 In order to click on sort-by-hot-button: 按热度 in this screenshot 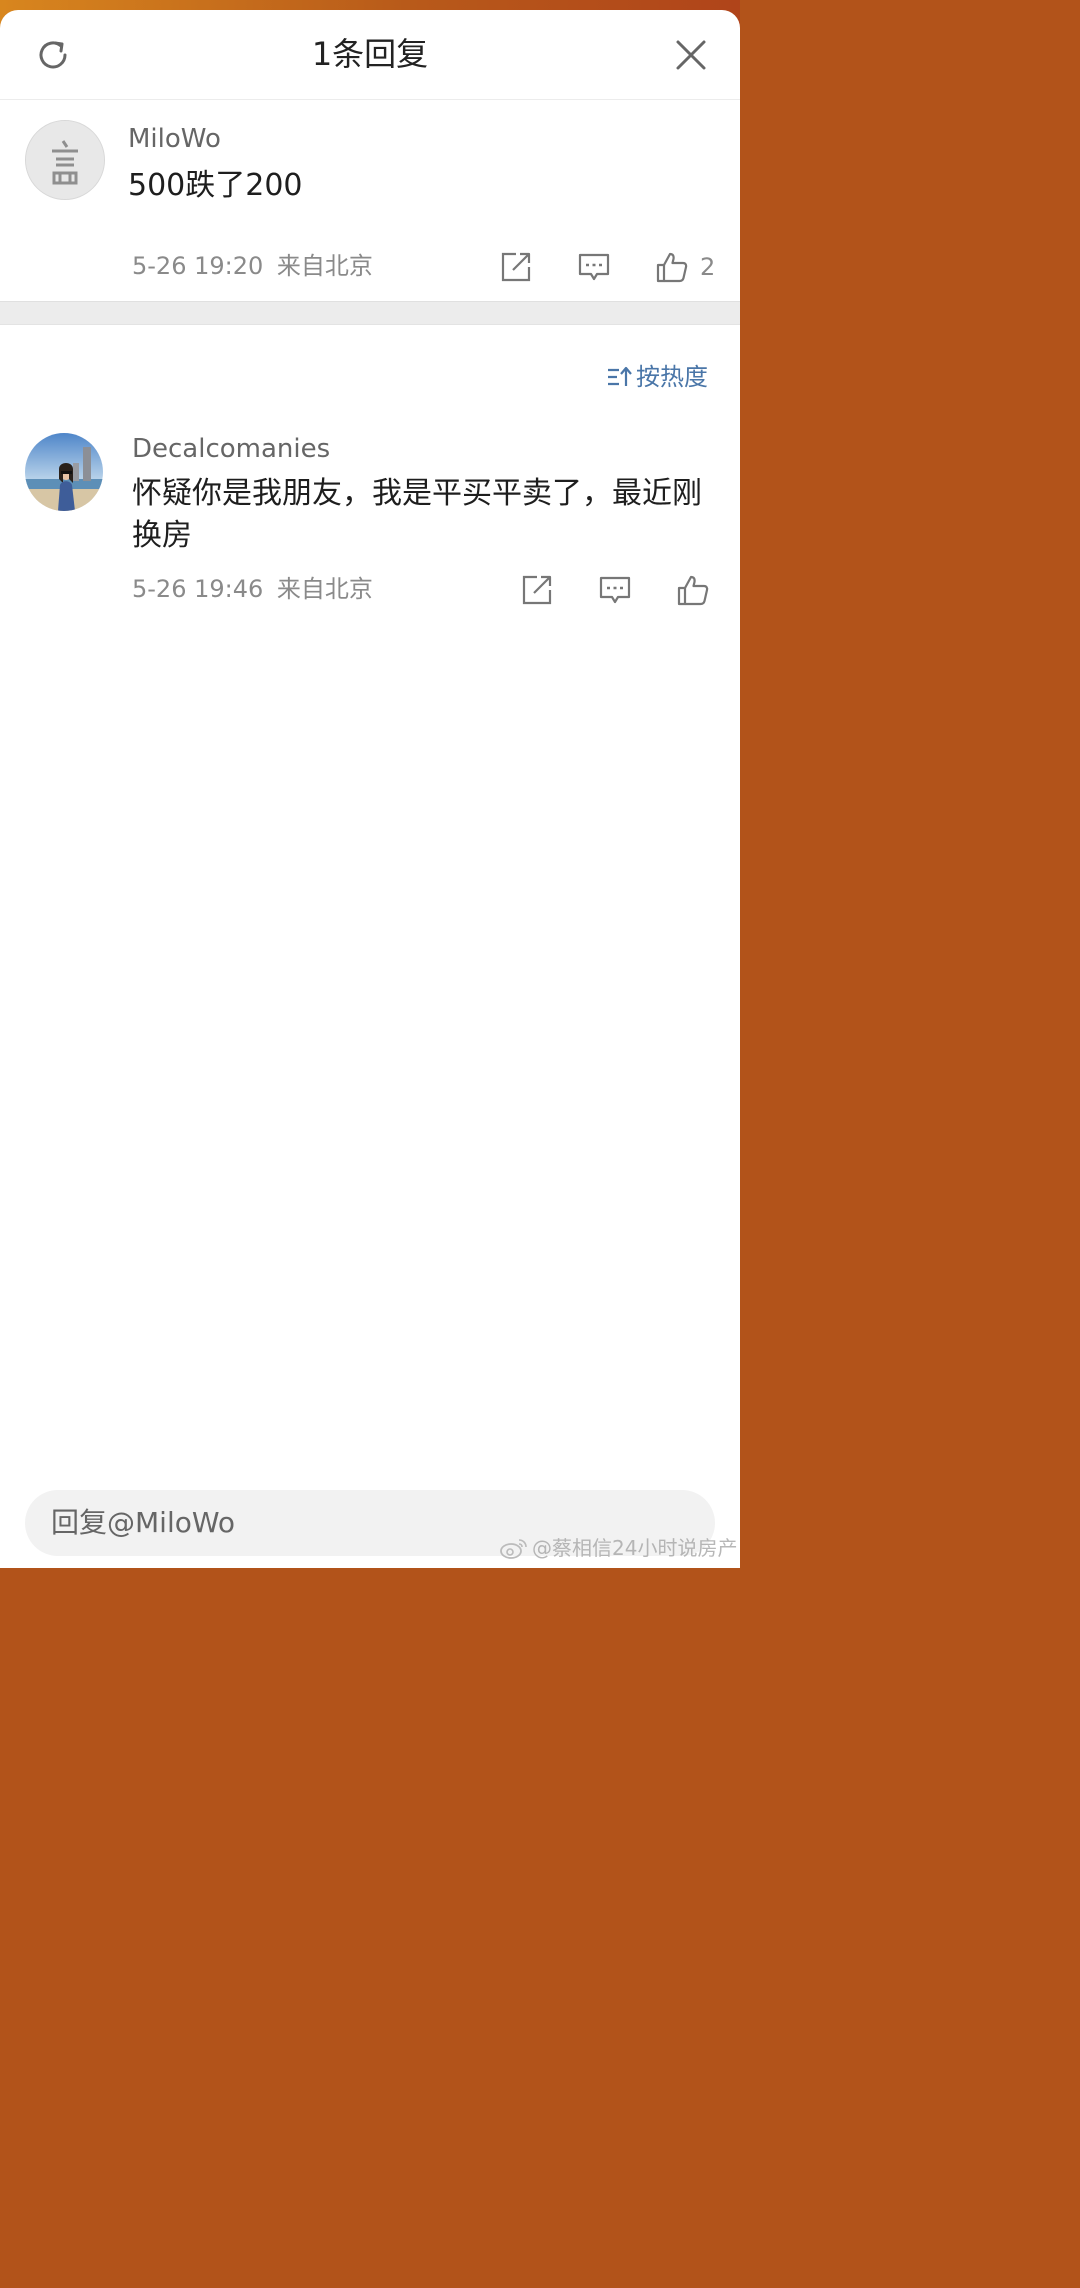, I will do `click(657, 377)`.